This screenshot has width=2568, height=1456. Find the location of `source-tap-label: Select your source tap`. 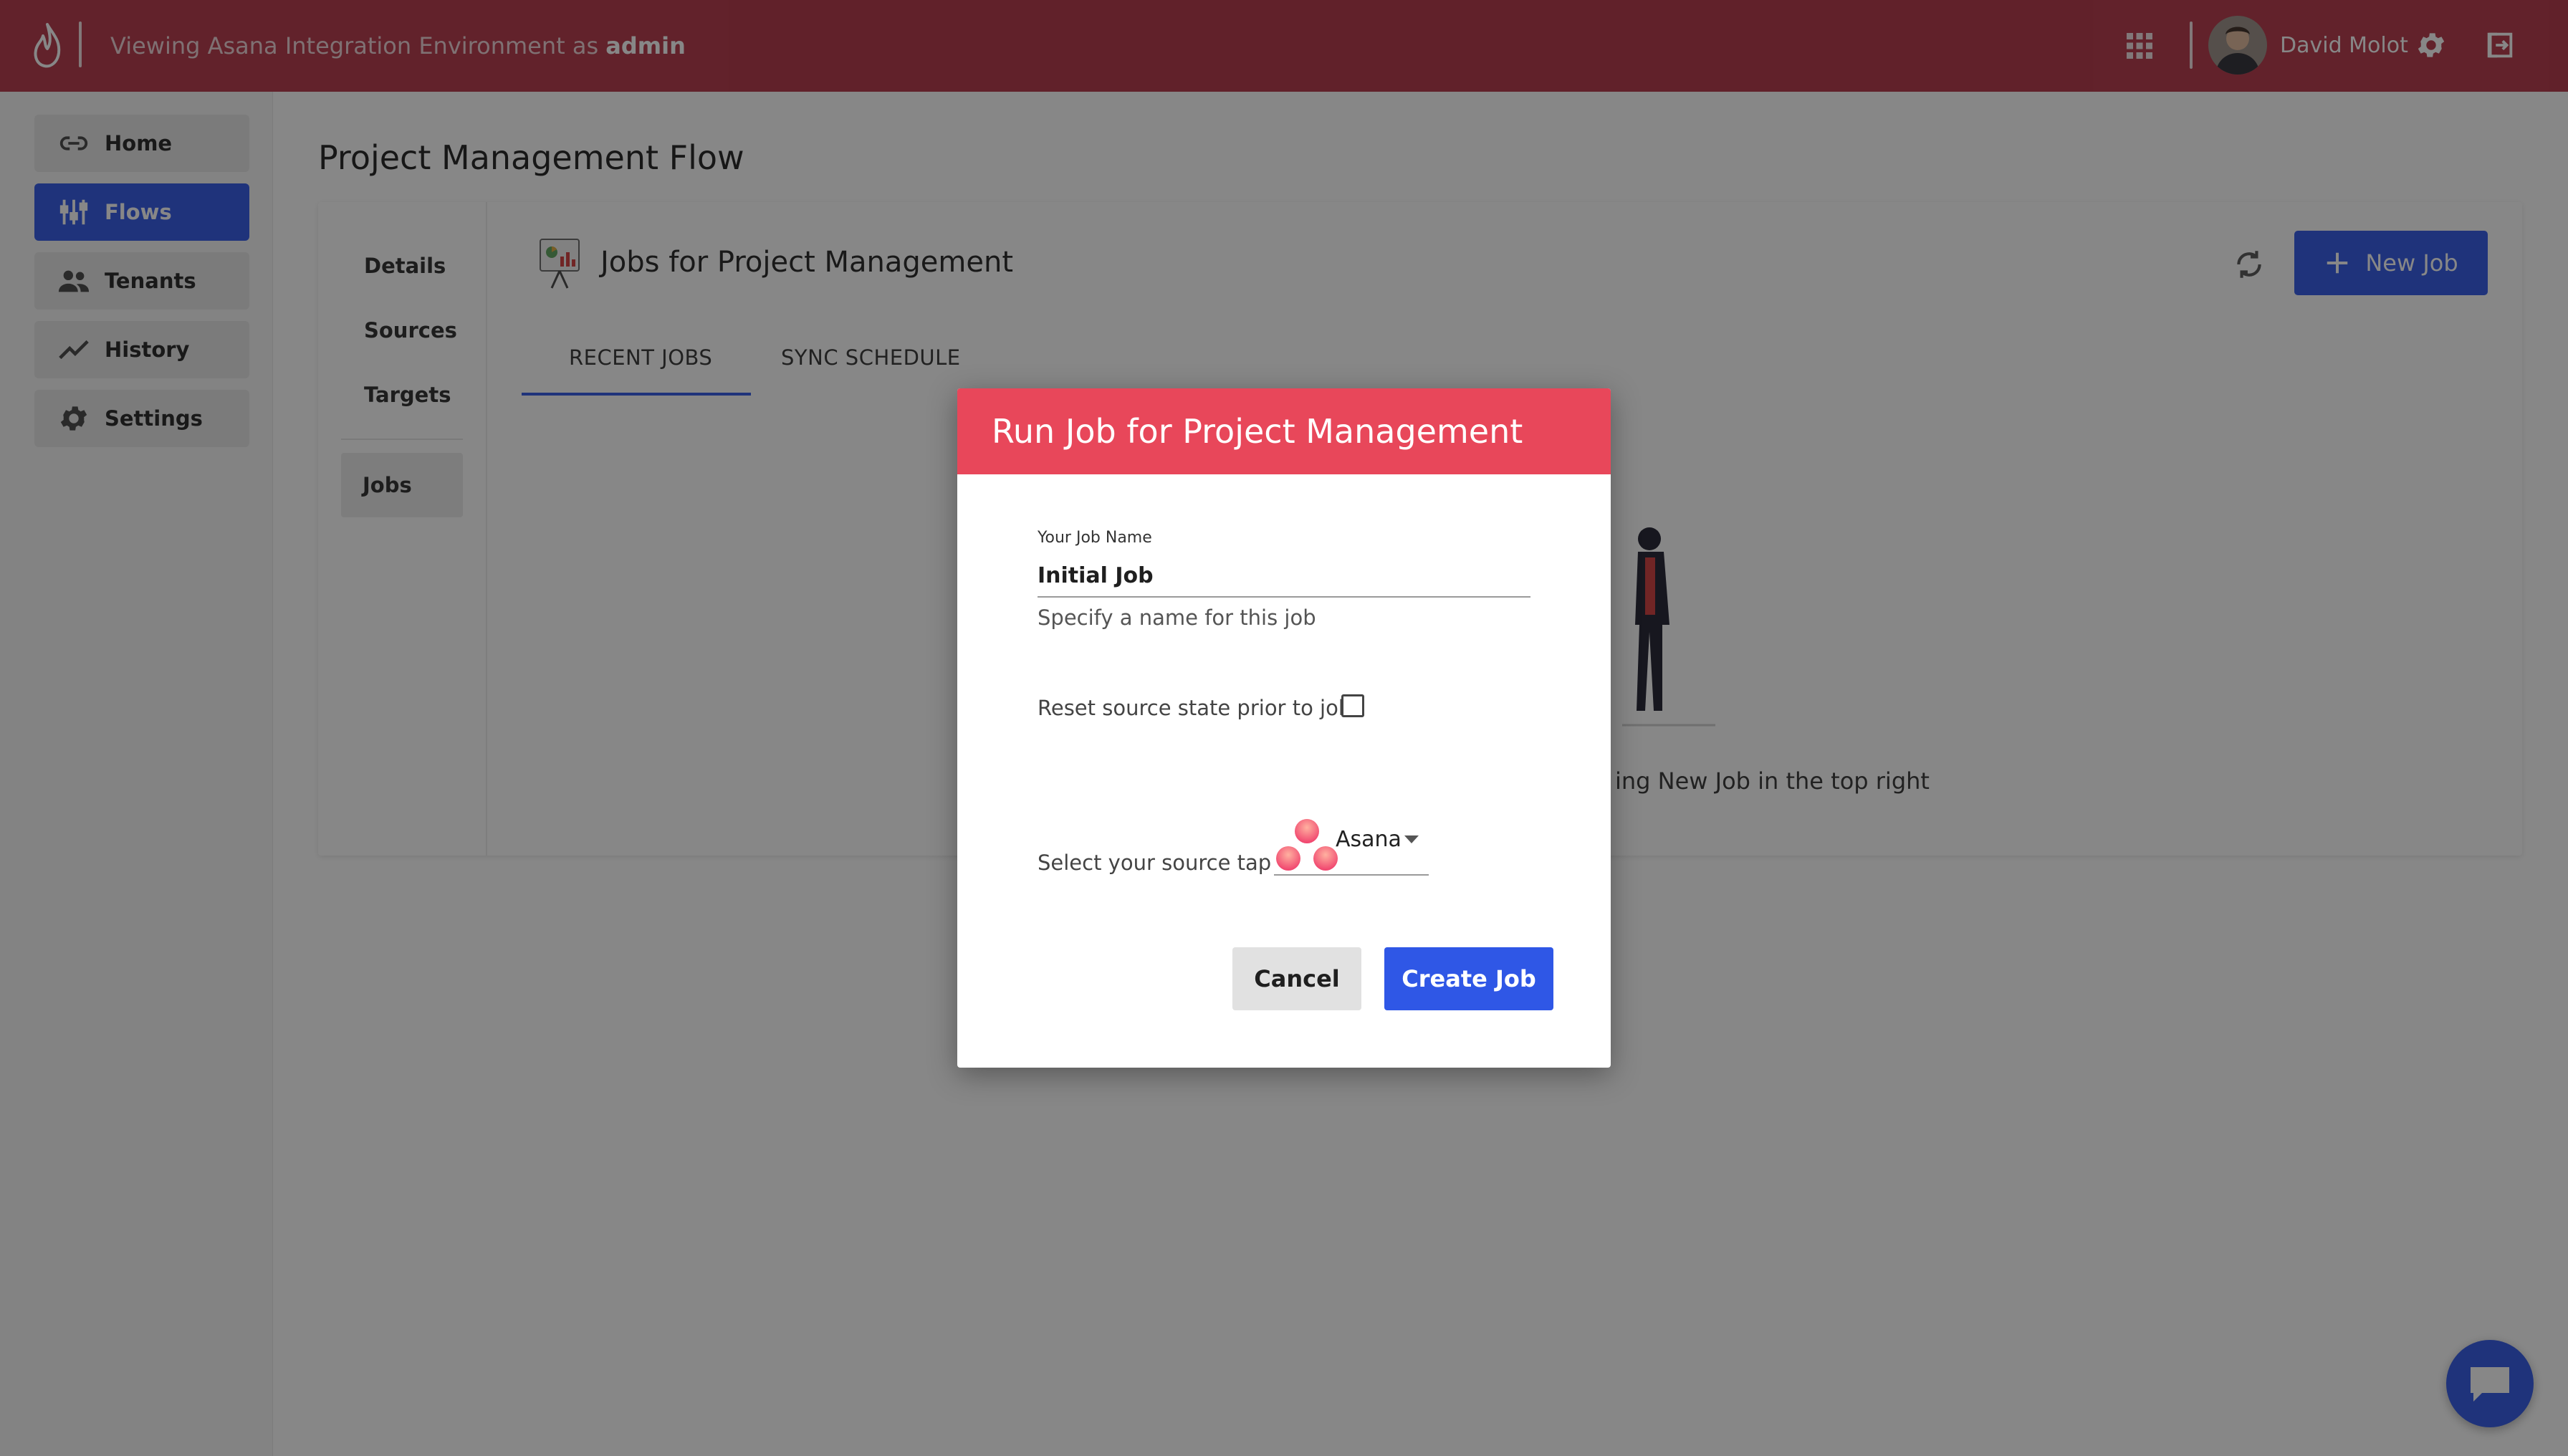

source-tap-label: Select your source tap is located at coordinates (1155, 863).